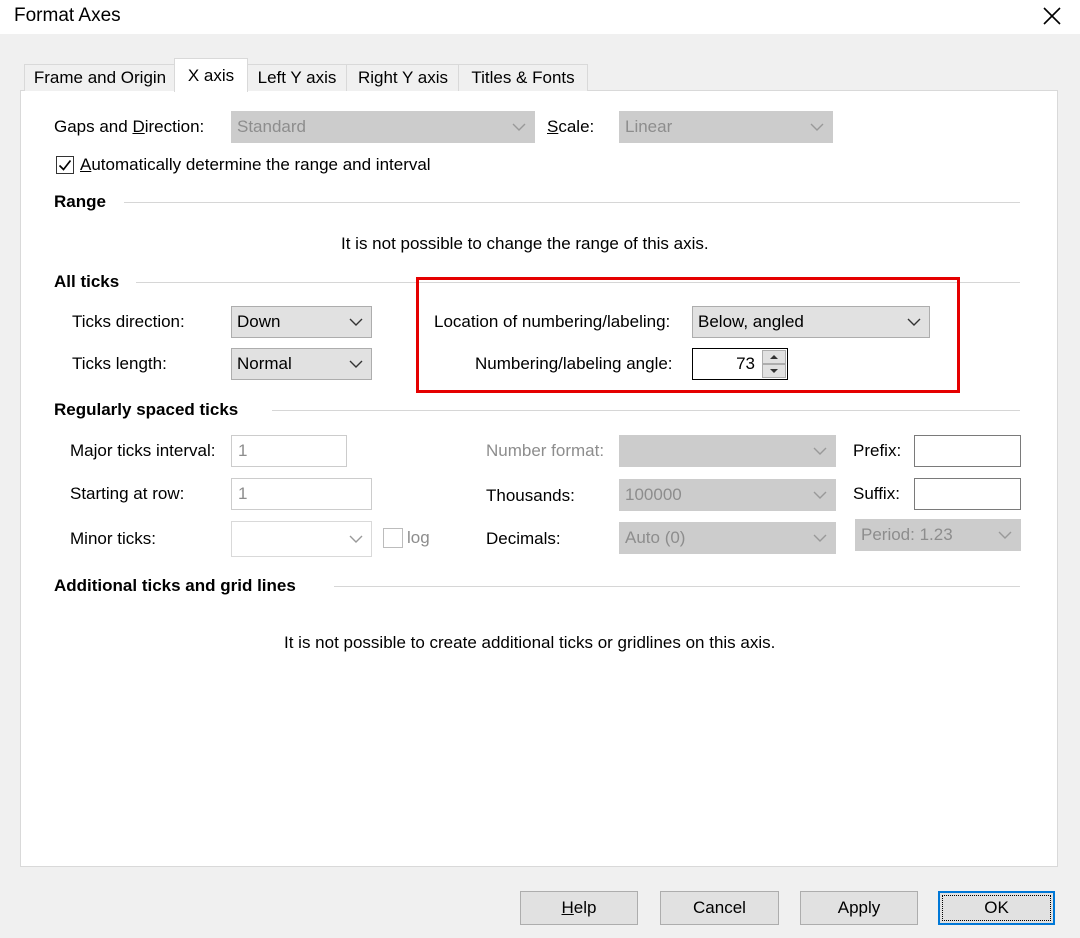  Describe the element at coordinates (87, 281) in the screenshot. I see `all-ticks-heading: All ticks` at that location.